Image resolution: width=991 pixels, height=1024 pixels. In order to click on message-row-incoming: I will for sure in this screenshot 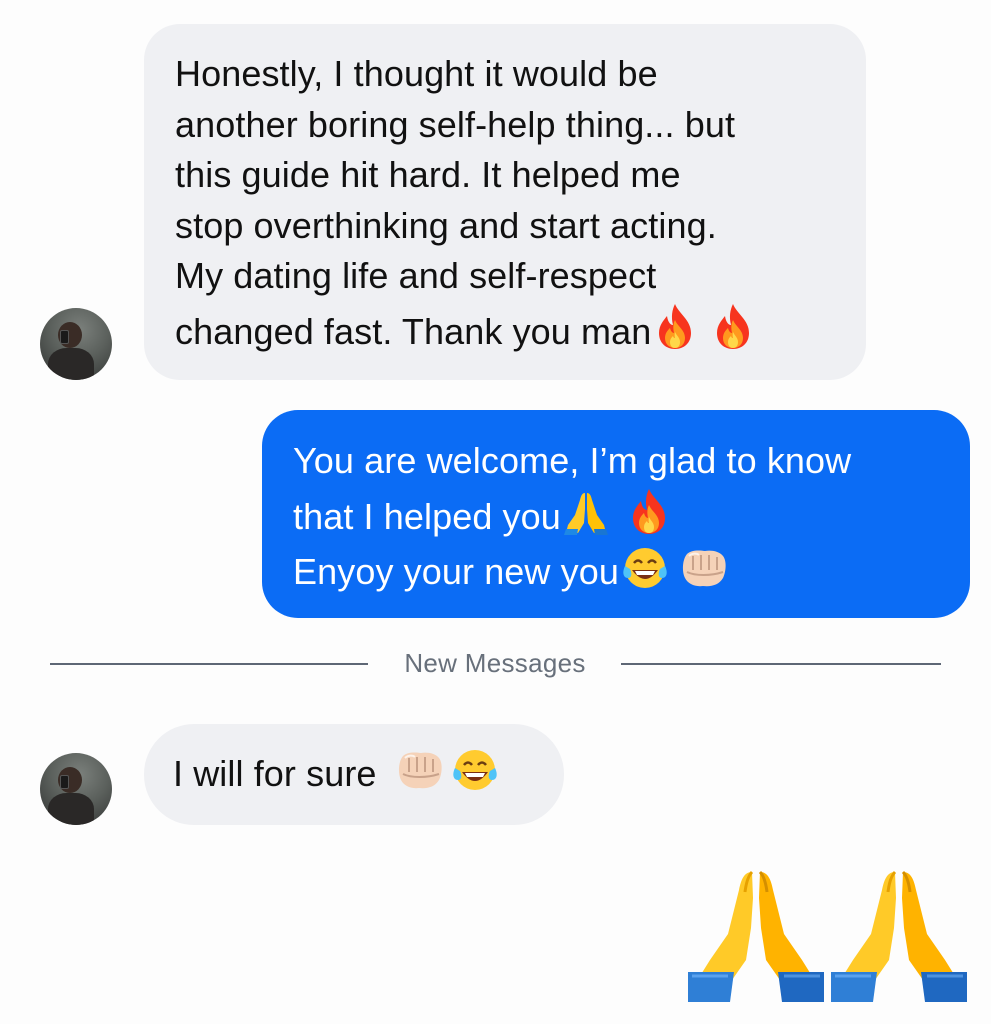, I will do `click(495, 775)`.